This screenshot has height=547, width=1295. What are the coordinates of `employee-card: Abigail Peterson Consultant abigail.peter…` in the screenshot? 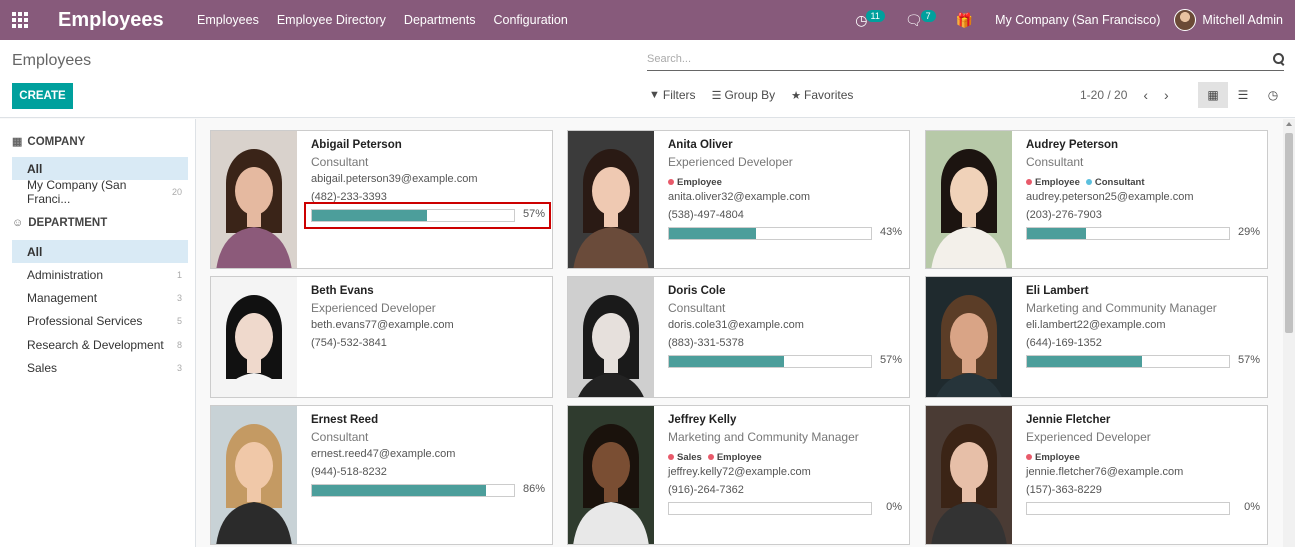 It's located at (381, 199).